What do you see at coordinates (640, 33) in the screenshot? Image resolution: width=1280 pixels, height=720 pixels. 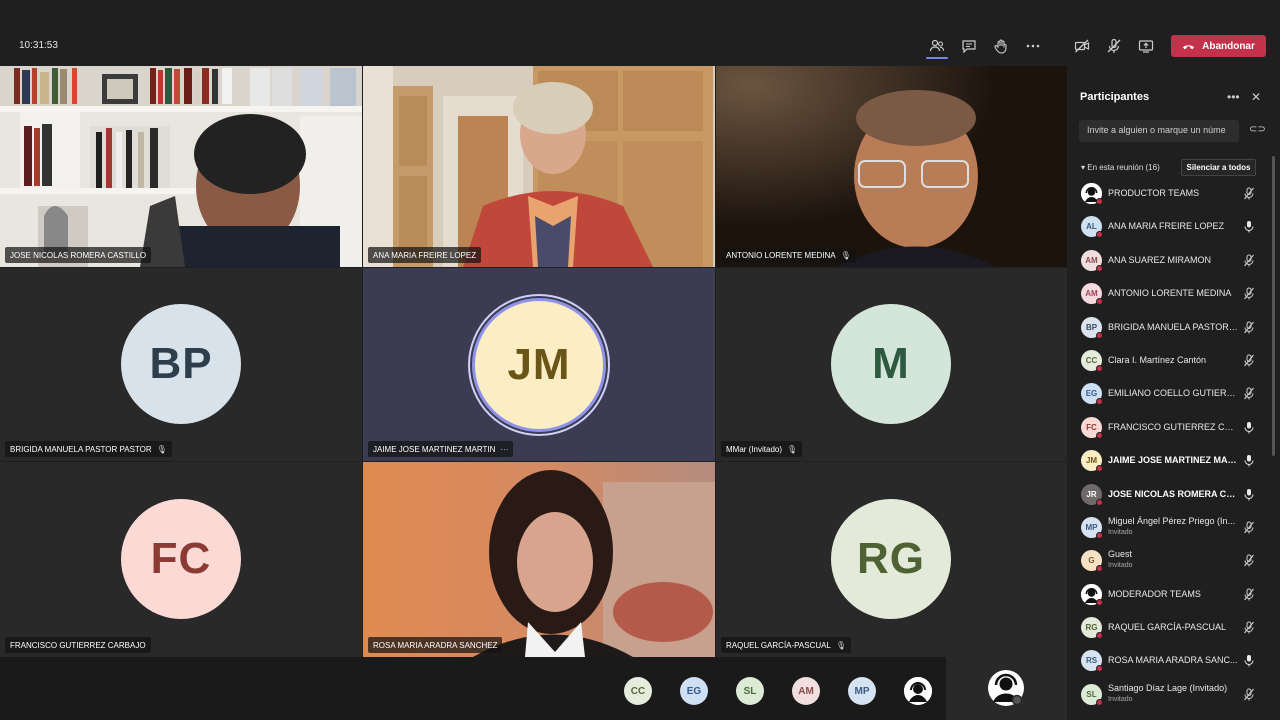 I see `meeting-top-bar: 10:31:53 Abandonar` at bounding box center [640, 33].